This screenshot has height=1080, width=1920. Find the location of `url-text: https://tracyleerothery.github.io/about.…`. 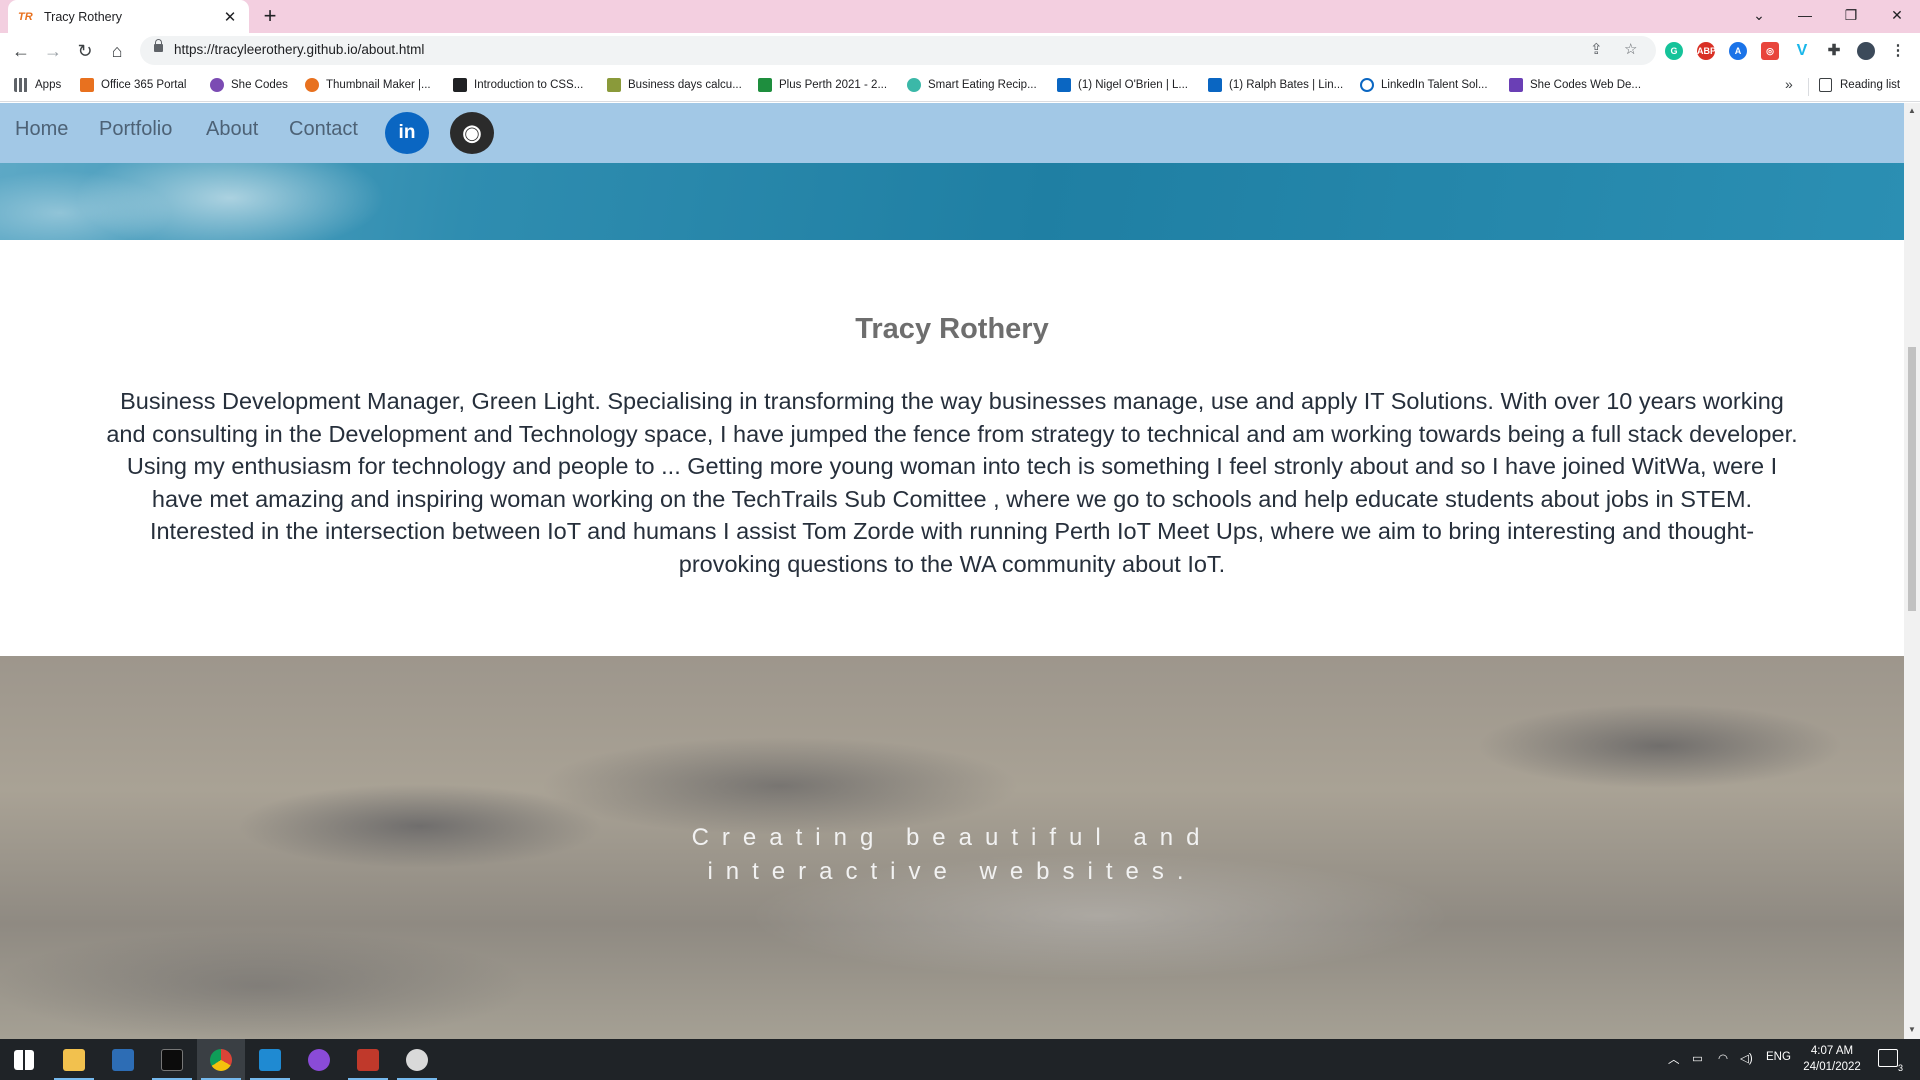

url-text: https://tracyleerothery.github.io/about.… is located at coordinates (299, 49).